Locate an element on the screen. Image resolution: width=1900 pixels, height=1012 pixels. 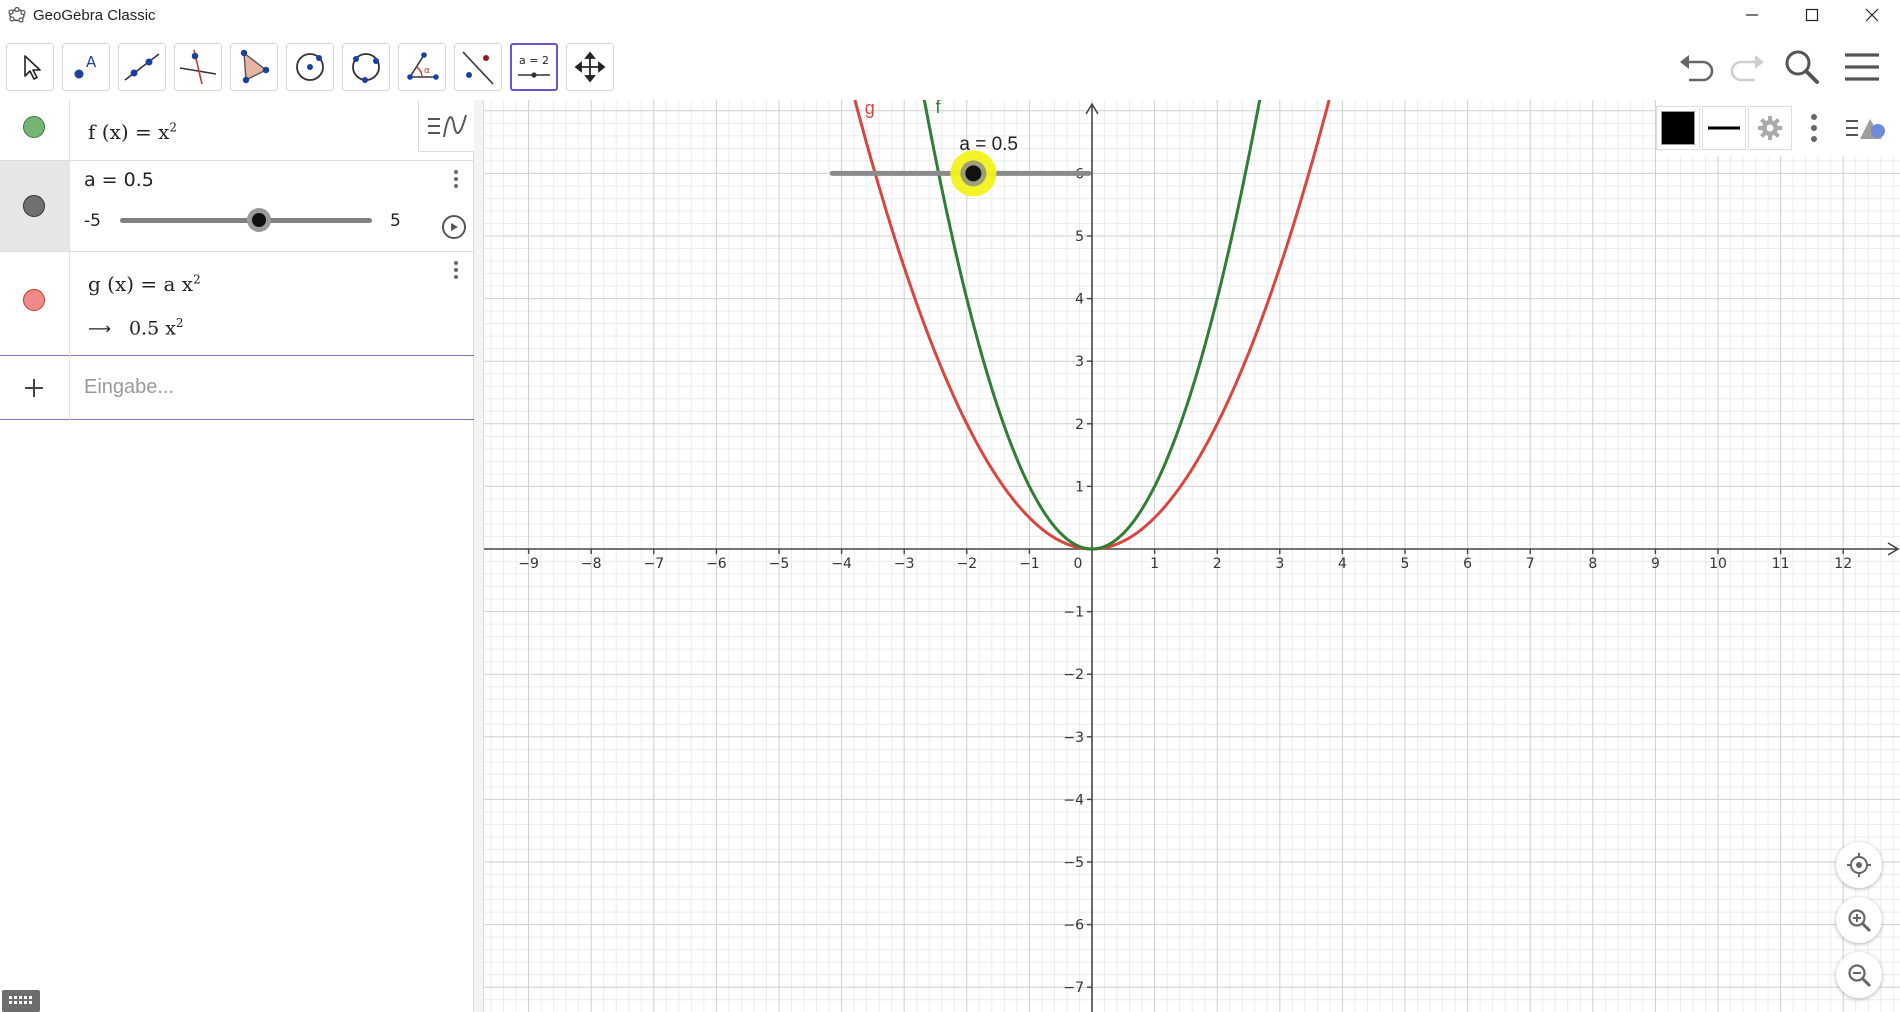
maximize-button is located at coordinates (1812, 15).